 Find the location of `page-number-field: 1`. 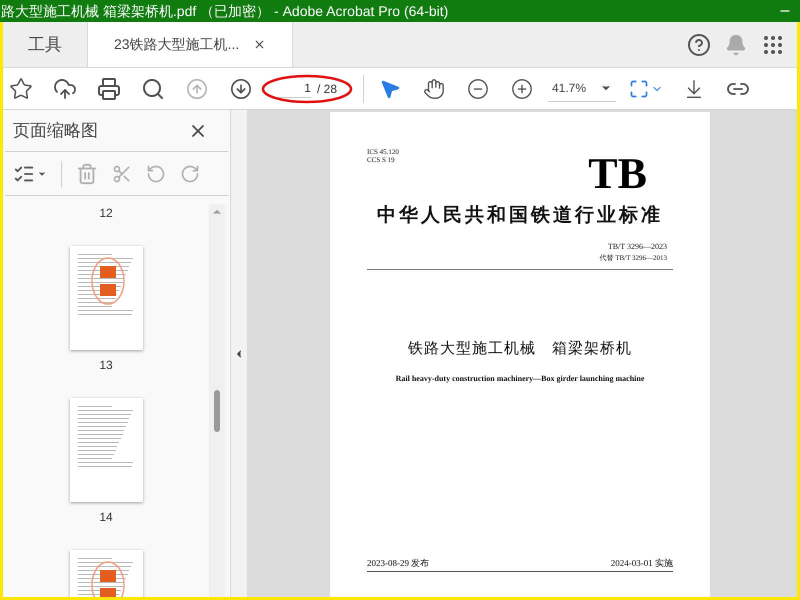

page-number-field: 1 is located at coordinates (293, 88).